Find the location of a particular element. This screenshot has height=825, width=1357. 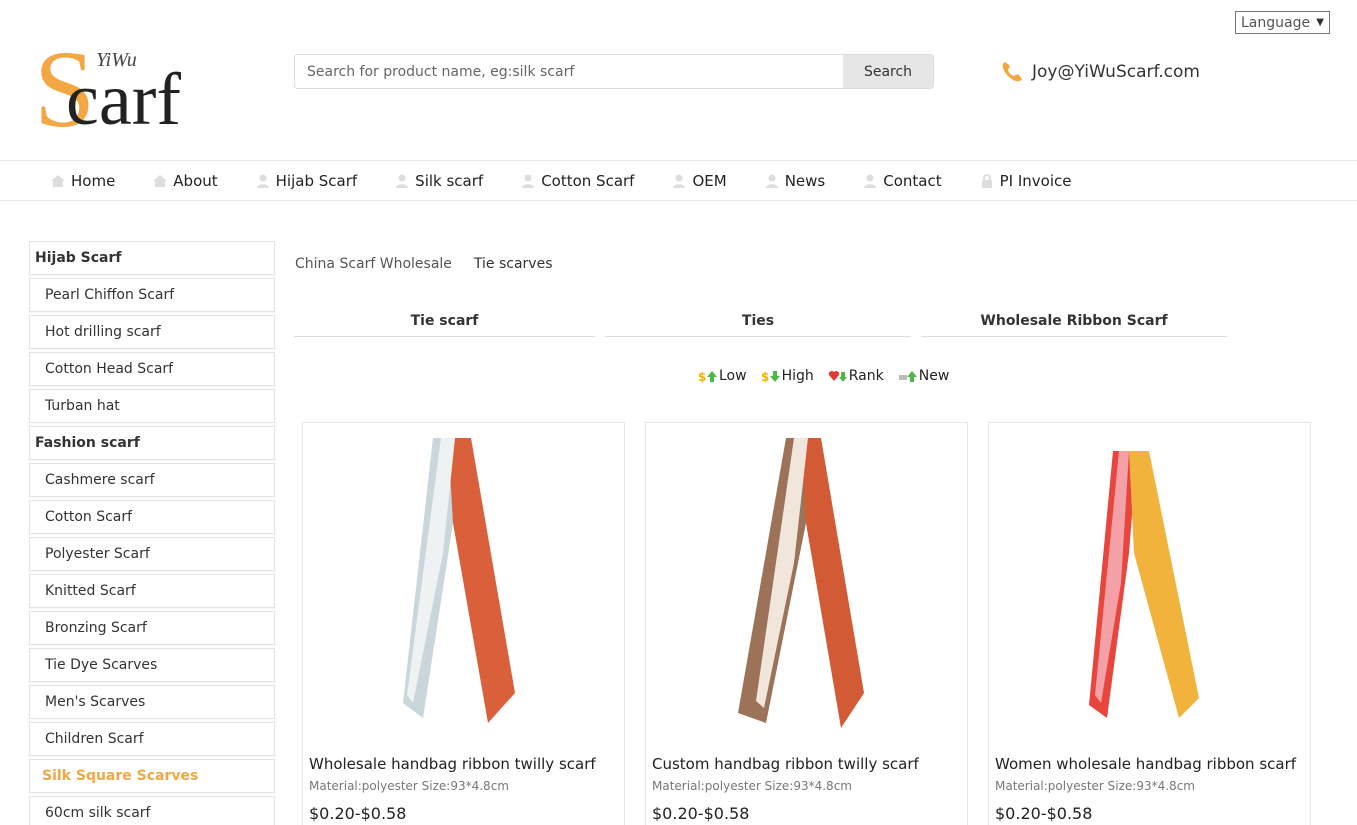

logo-mark: S carf YiWu is located at coordinates (107, 89).